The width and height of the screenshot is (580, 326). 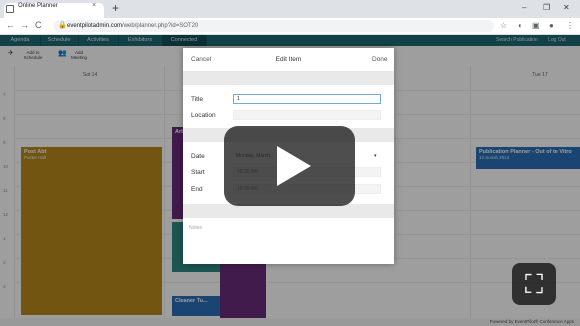 I want to click on tab-title: Online Planner, so click(x=38, y=6).